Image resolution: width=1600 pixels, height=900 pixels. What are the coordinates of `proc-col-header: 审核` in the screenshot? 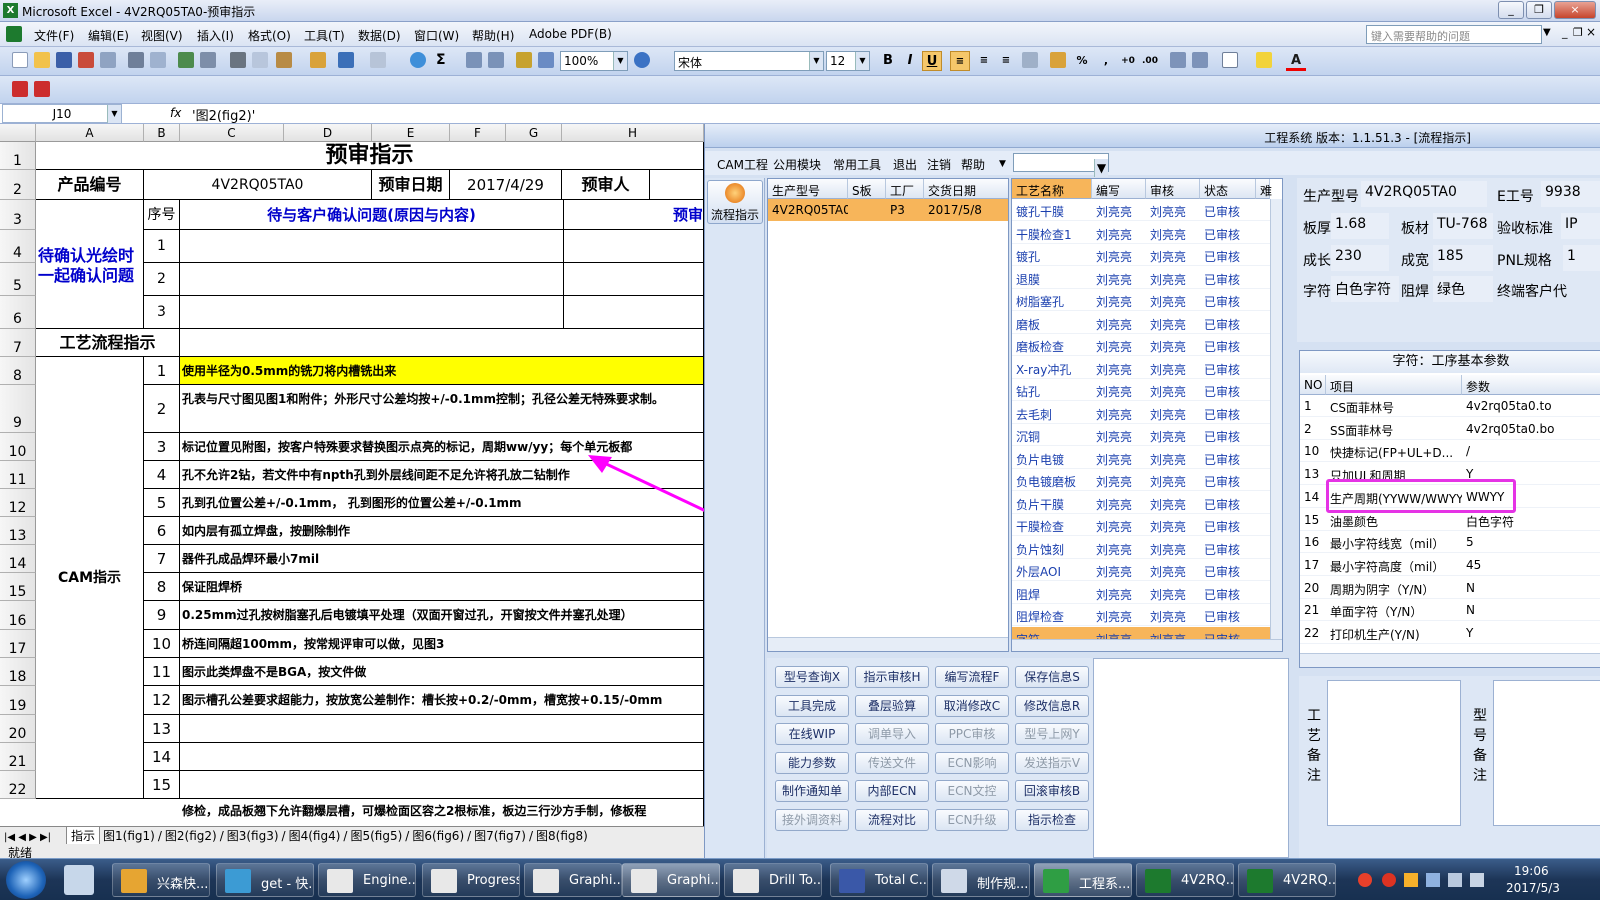 It's located at (1173, 189).